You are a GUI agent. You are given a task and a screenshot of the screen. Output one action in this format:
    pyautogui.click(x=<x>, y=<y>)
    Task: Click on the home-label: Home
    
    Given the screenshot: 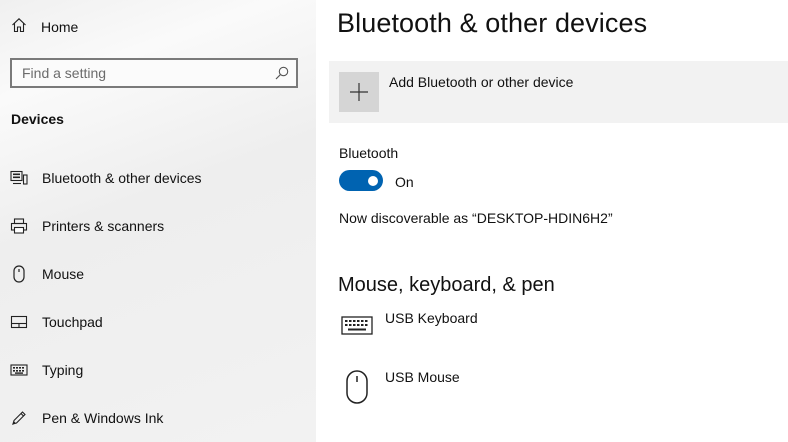 What is the action you would take?
    pyautogui.click(x=60, y=27)
    